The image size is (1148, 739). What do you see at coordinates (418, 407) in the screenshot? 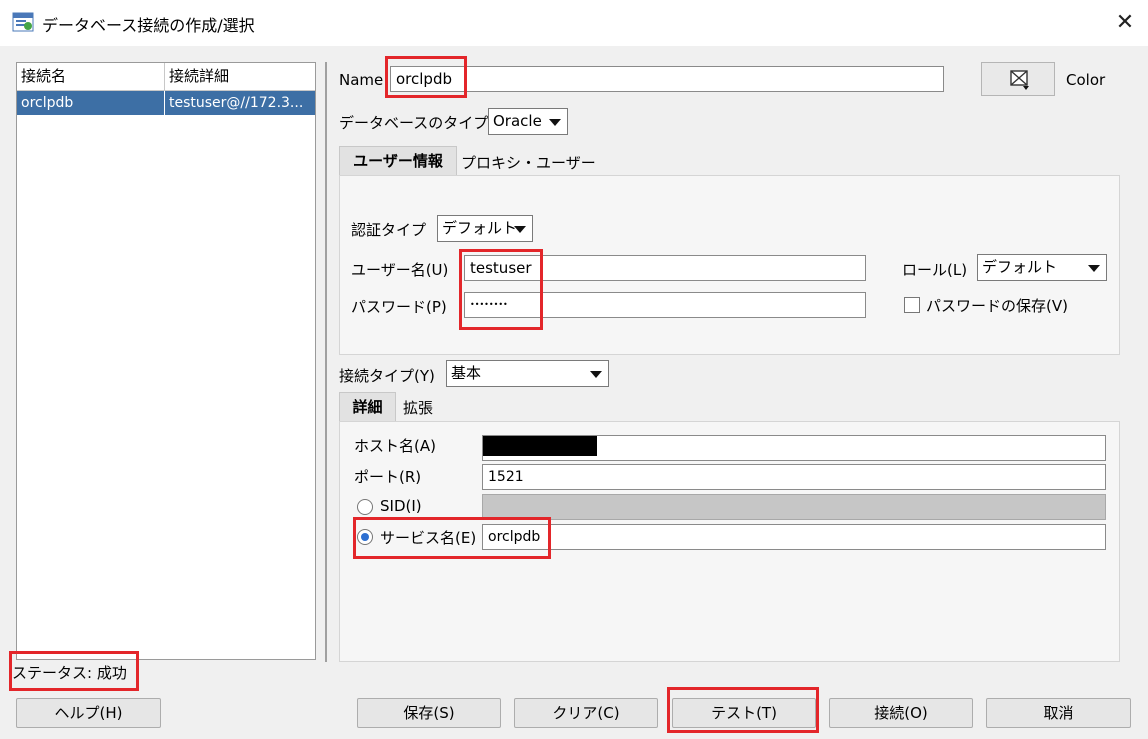
I see `tab-advanced: 拡張` at bounding box center [418, 407].